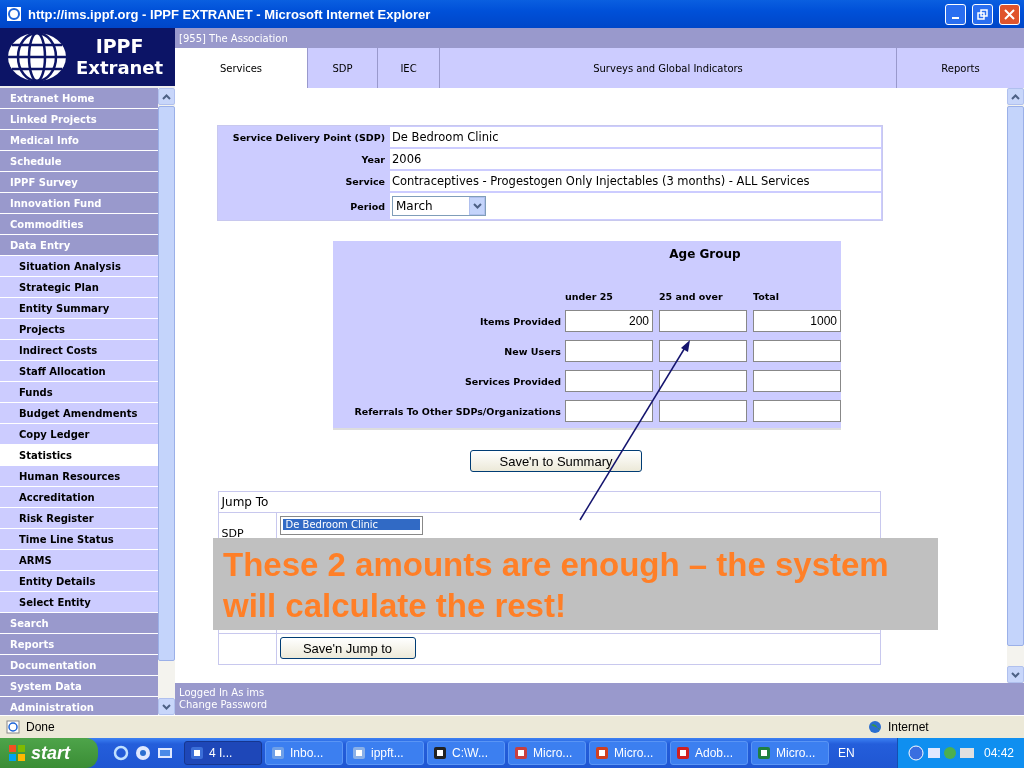 Image resolution: width=1024 pixels, height=768 pixels. I want to click on start-button: start, so click(49, 753).